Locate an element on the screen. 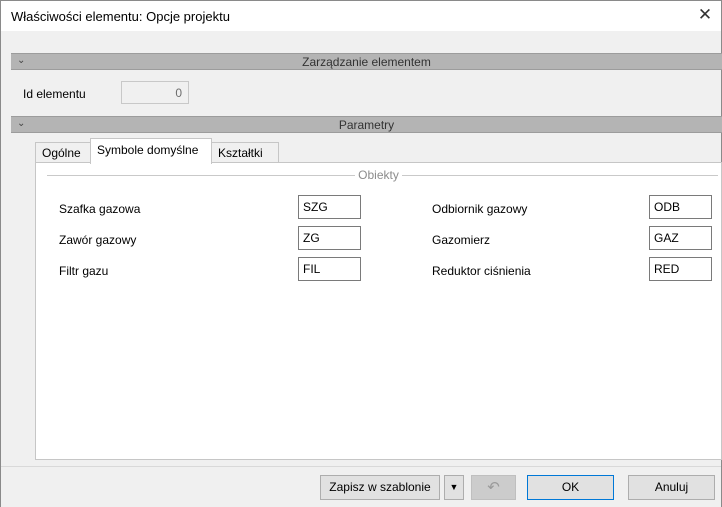 This screenshot has width=722, height=507. tab-fittings: Kształtki is located at coordinates (245, 152).